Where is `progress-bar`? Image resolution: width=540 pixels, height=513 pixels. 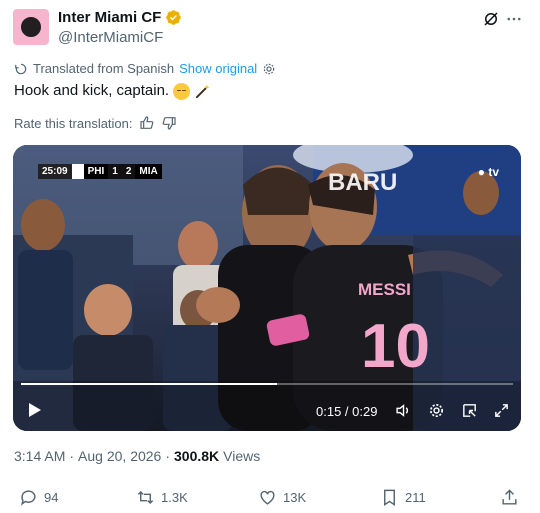
progress-bar is located at coordinates (267, 384).